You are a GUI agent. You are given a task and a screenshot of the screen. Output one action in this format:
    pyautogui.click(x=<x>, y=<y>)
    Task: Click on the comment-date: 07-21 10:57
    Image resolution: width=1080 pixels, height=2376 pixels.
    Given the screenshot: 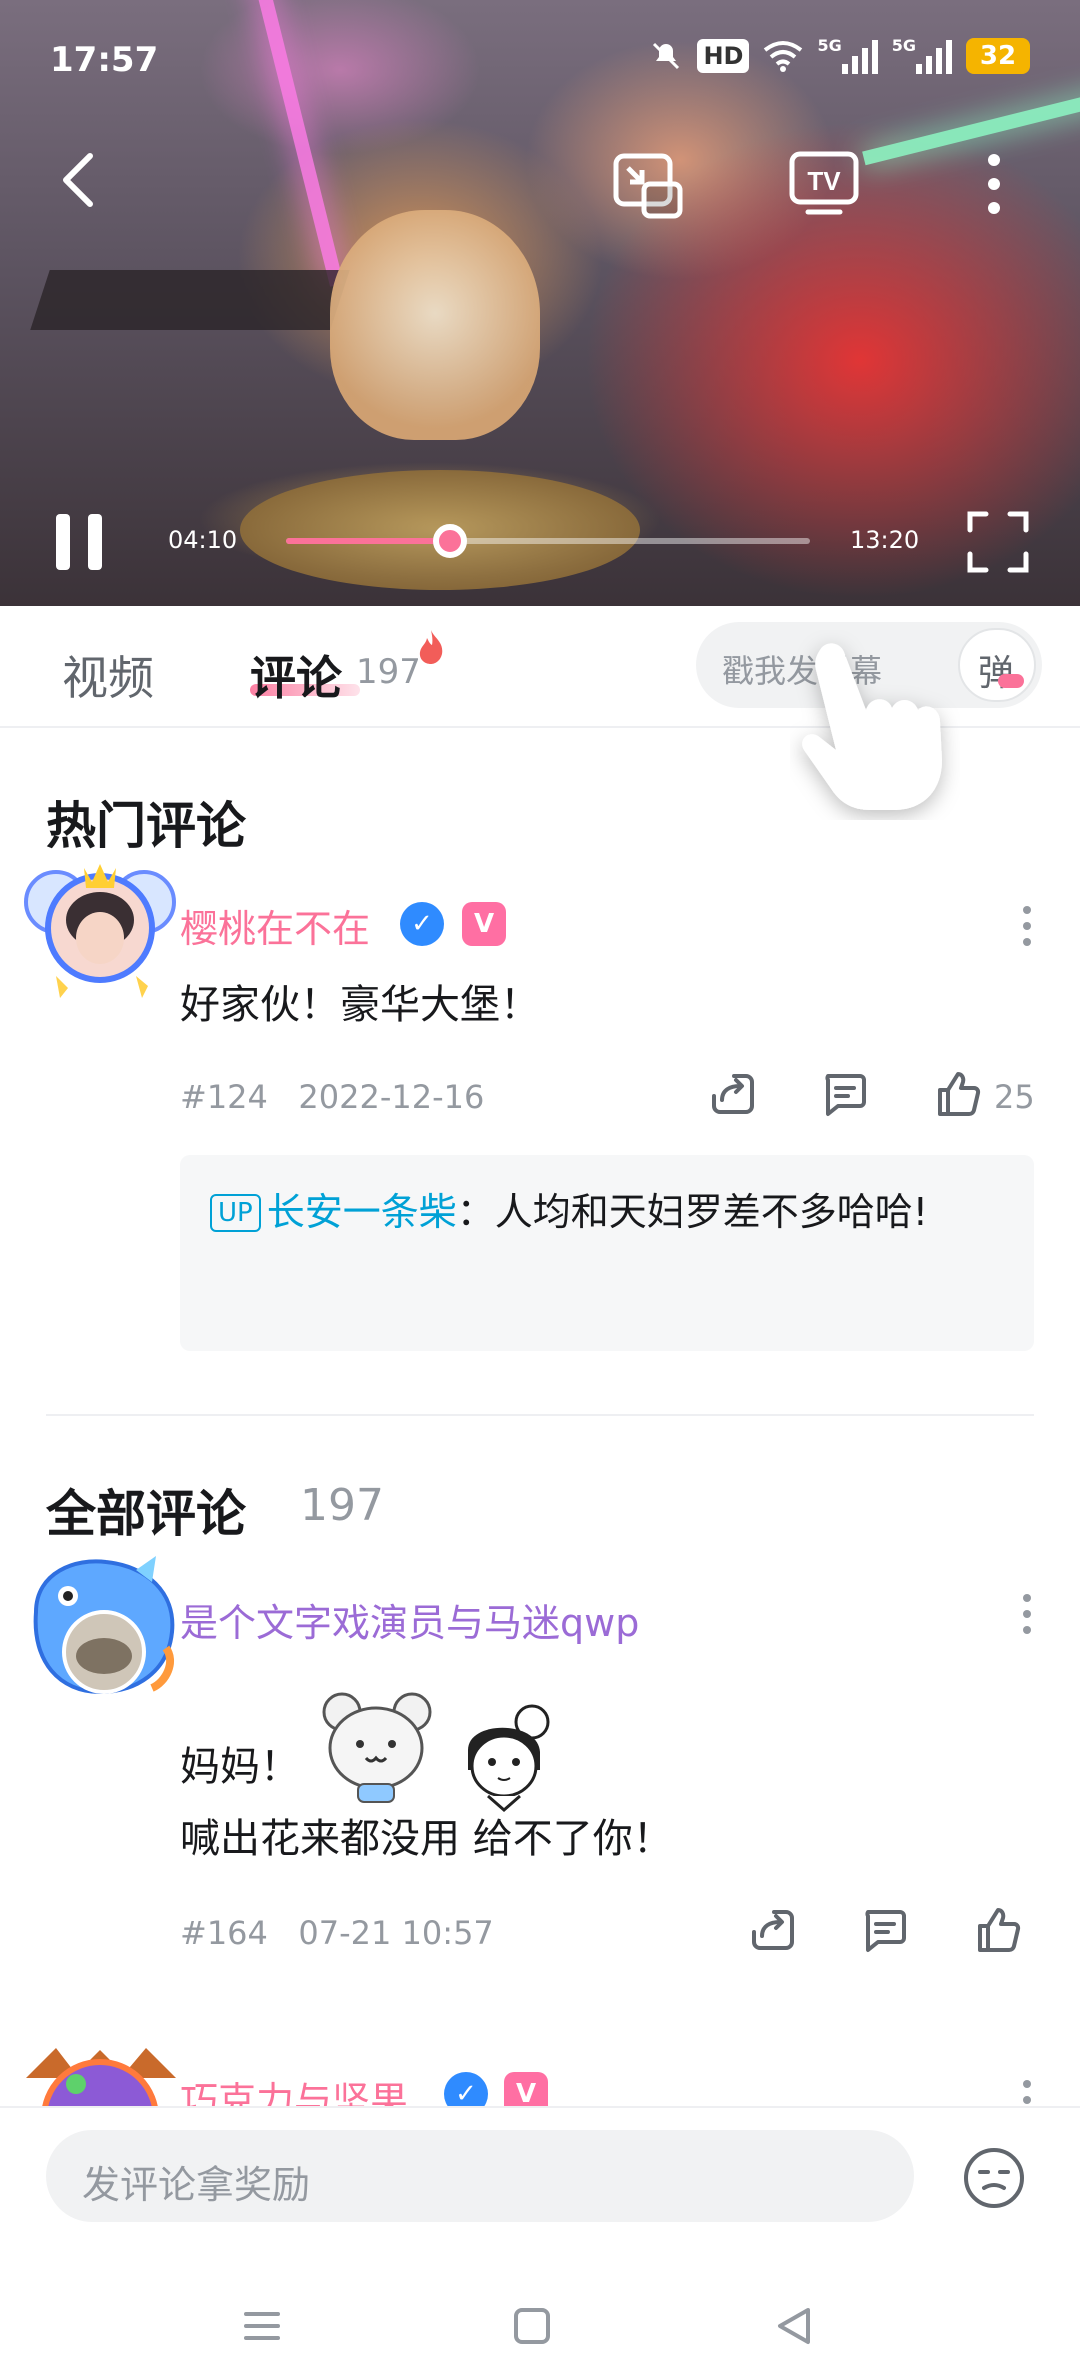 What is the action you would take?
    pyautogui.click(x=396, y=1933)
    